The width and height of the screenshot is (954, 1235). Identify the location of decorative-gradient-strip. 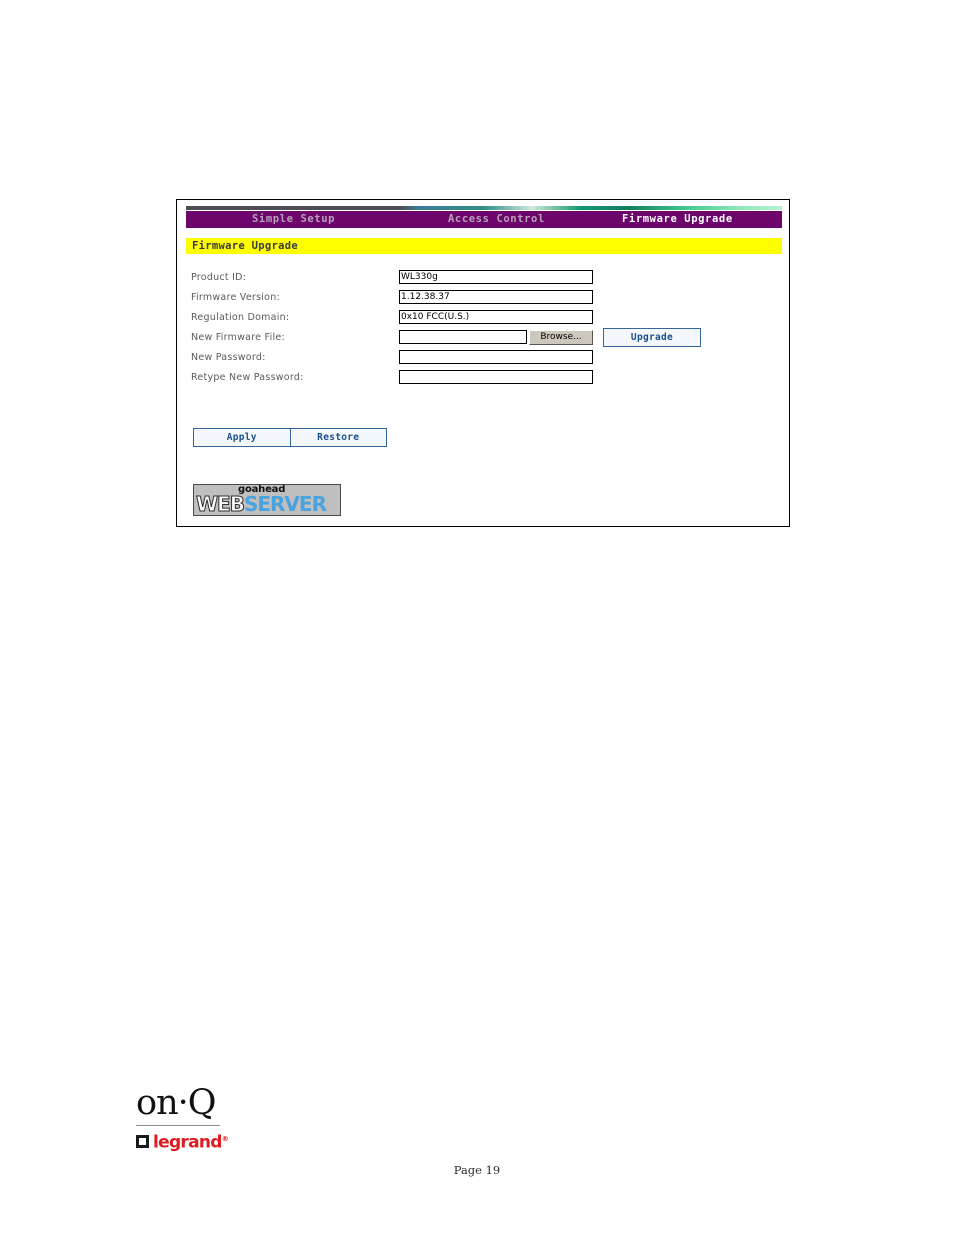
(484, 208).